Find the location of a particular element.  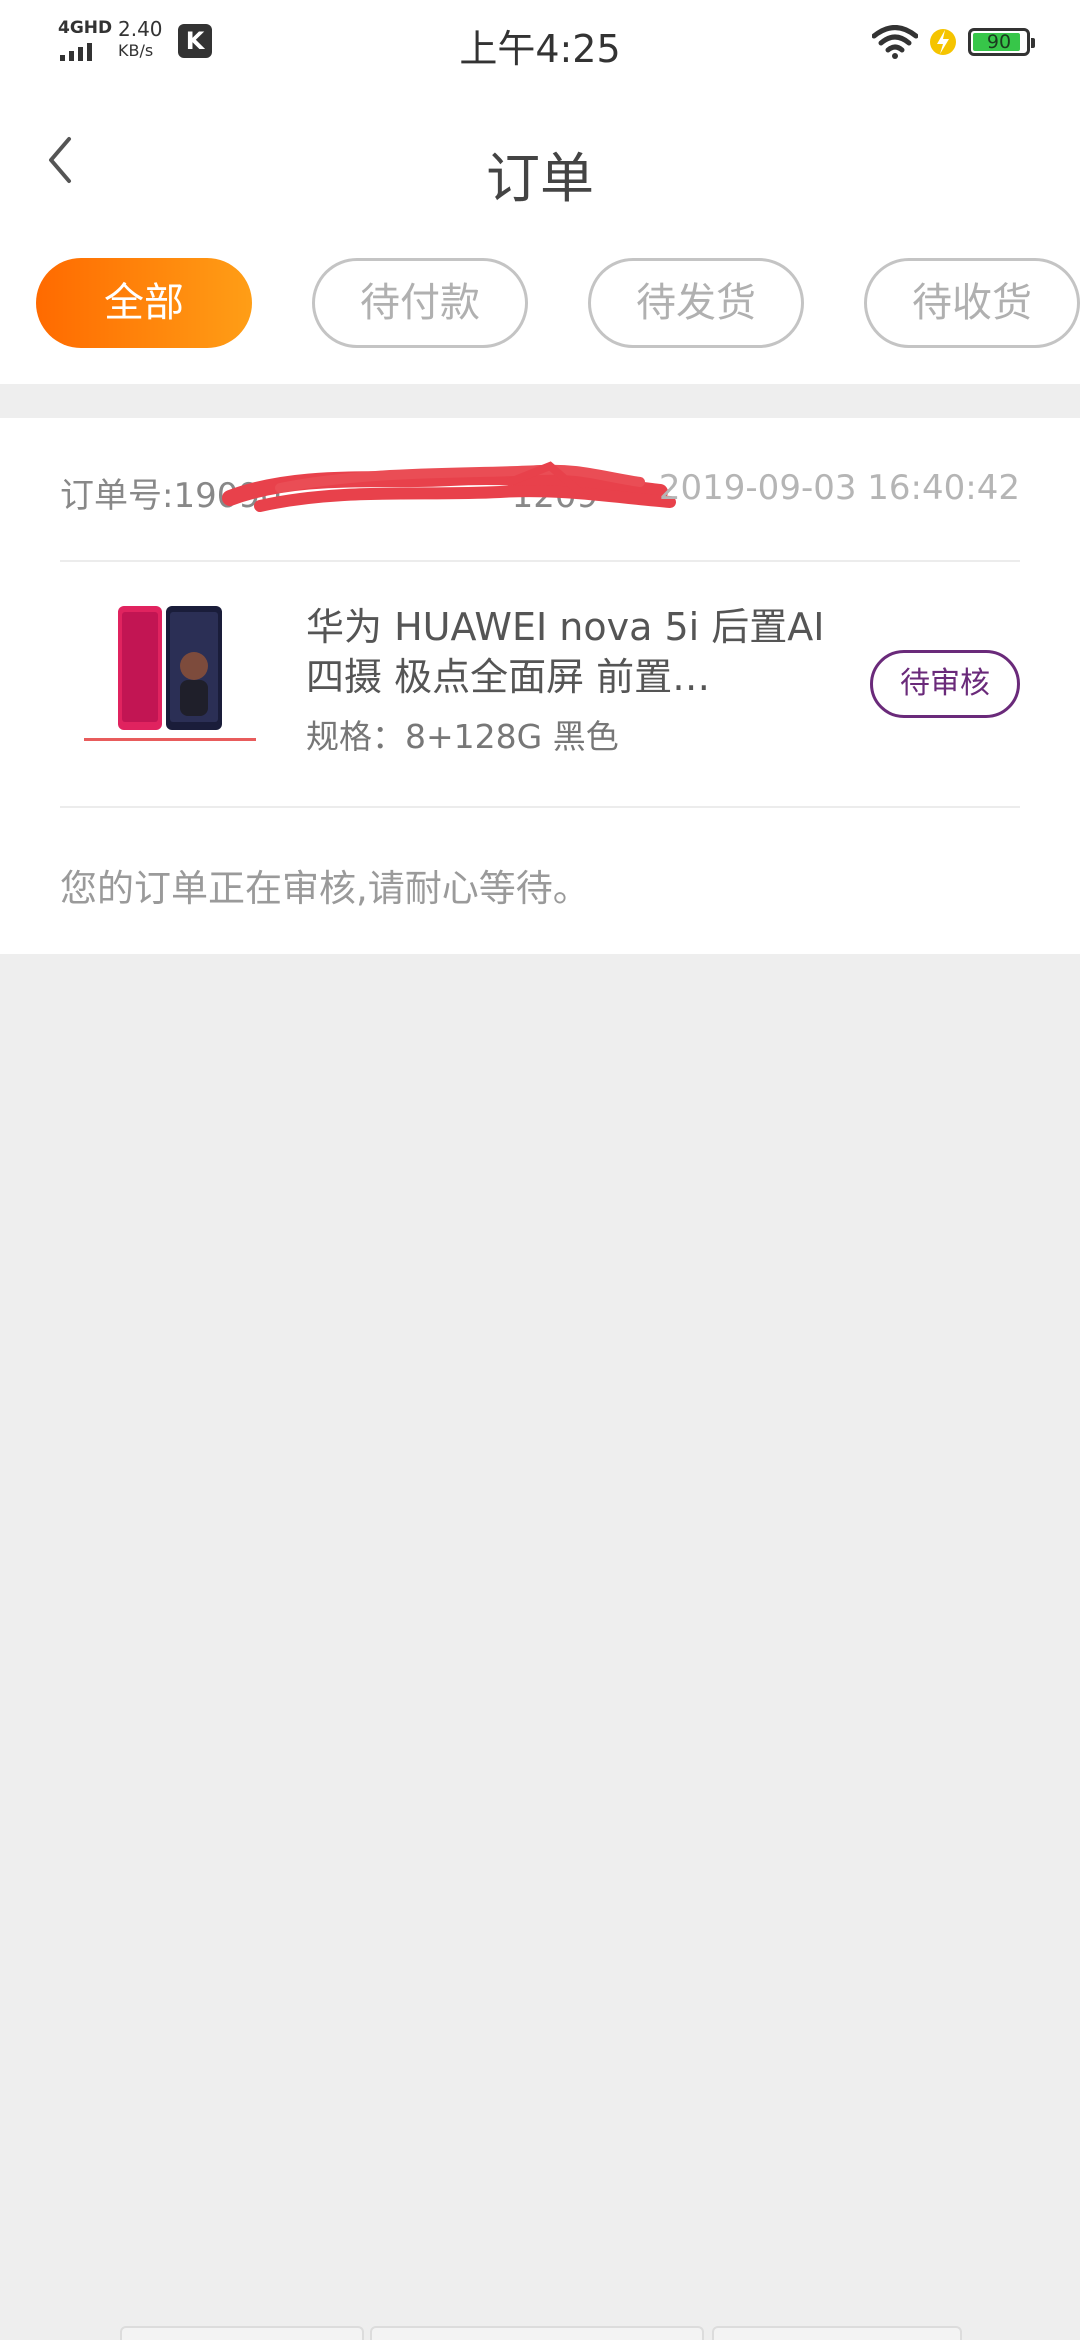

order-header: 订单号:19090 1209 2019-09-03 16:40:42 is located at coordinates (540, 490).